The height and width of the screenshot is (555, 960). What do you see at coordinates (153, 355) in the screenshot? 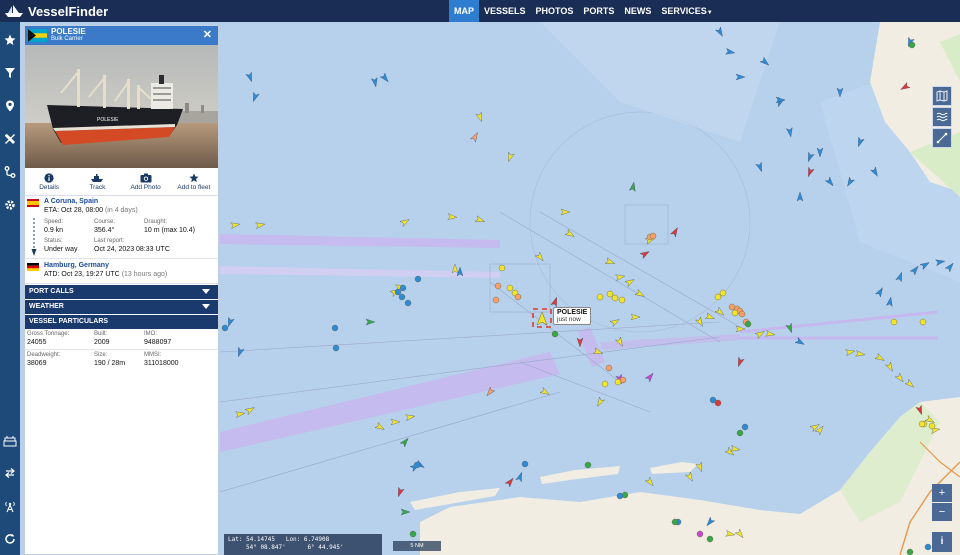
I see `mmsi-label: MMSI:` at bounding box center [153, 355].